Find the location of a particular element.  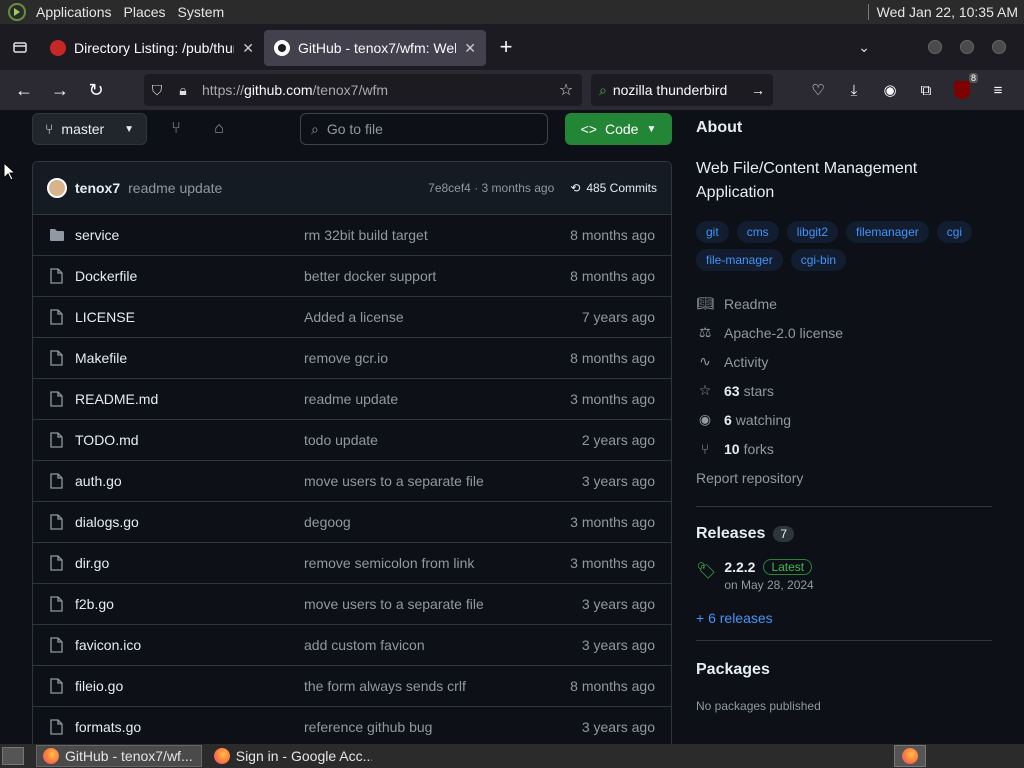

avatar is located at coordinates (57, 188).